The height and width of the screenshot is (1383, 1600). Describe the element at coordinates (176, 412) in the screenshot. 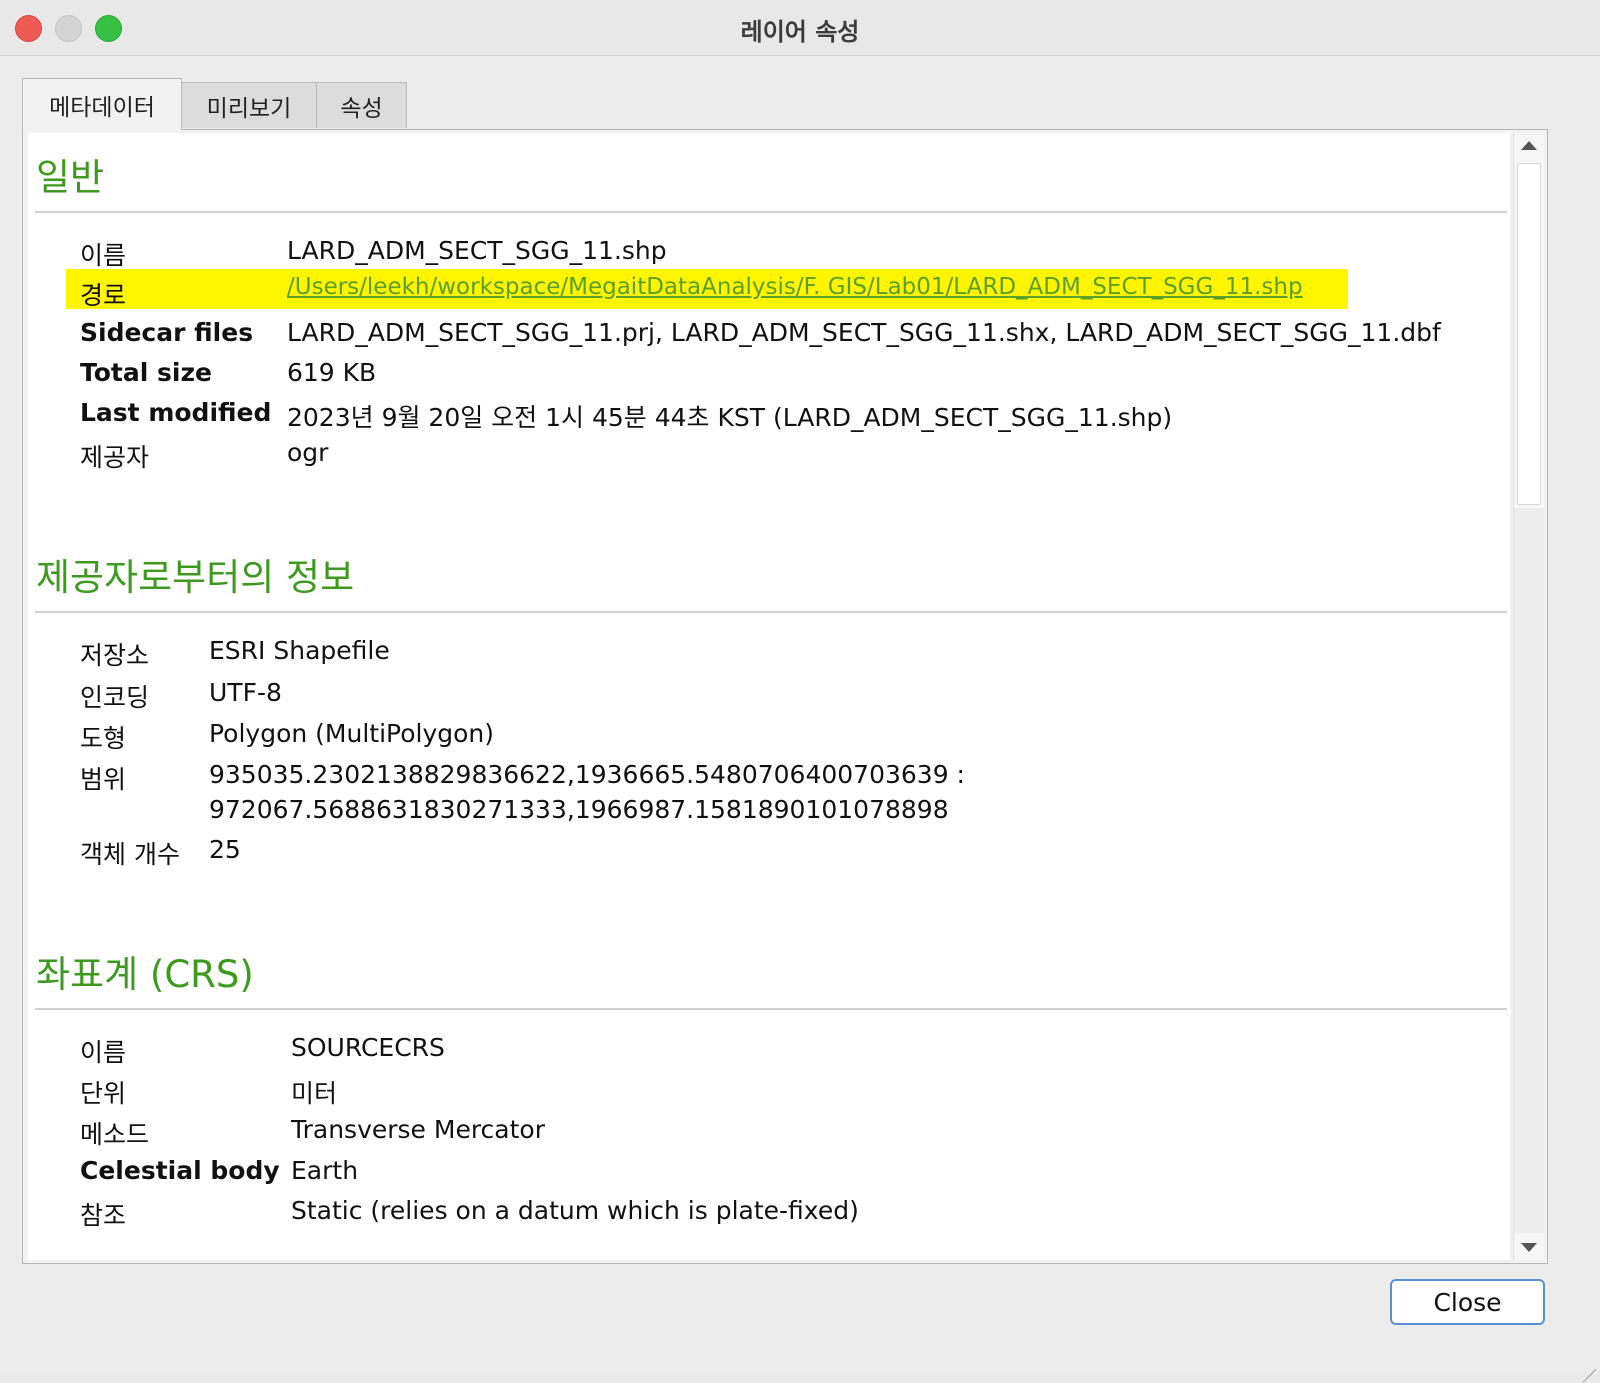

I see `label-last-modified: Last modified` at that location.